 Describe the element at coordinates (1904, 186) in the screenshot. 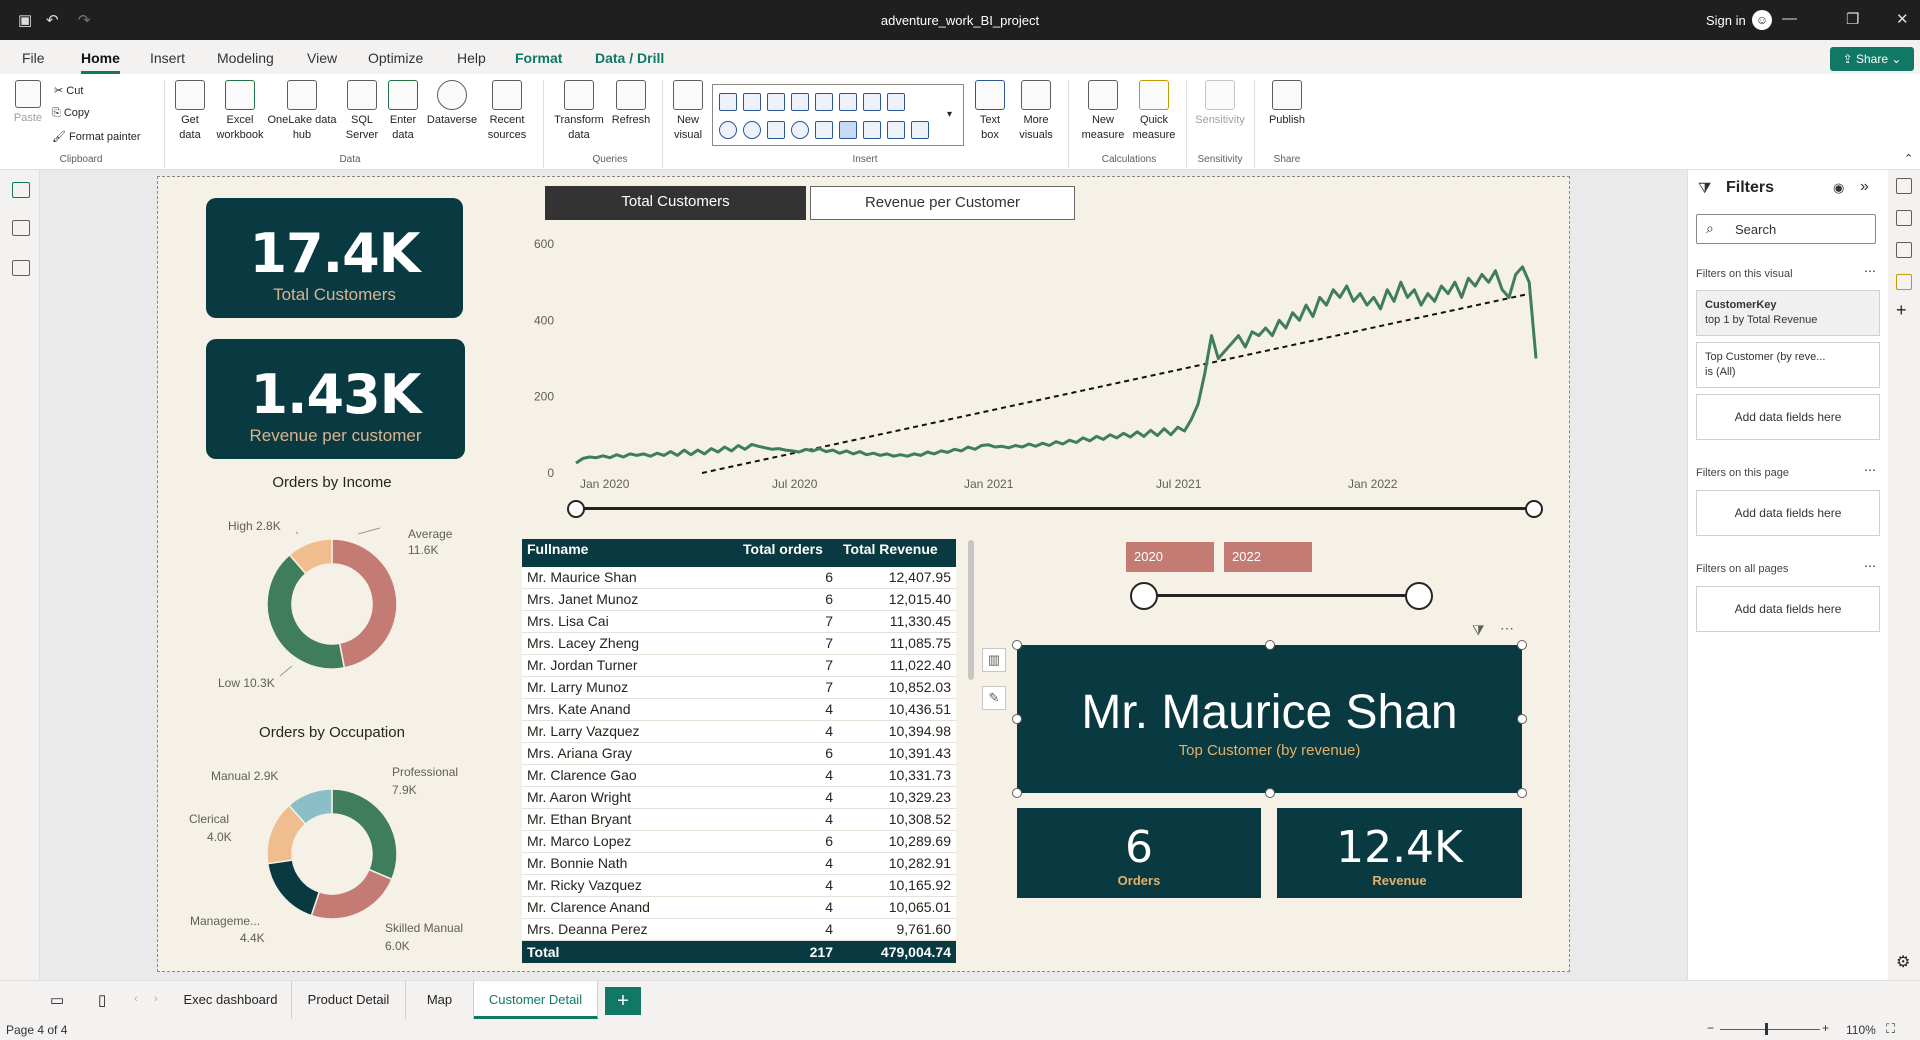

I see `data-pane-icon` at that location.